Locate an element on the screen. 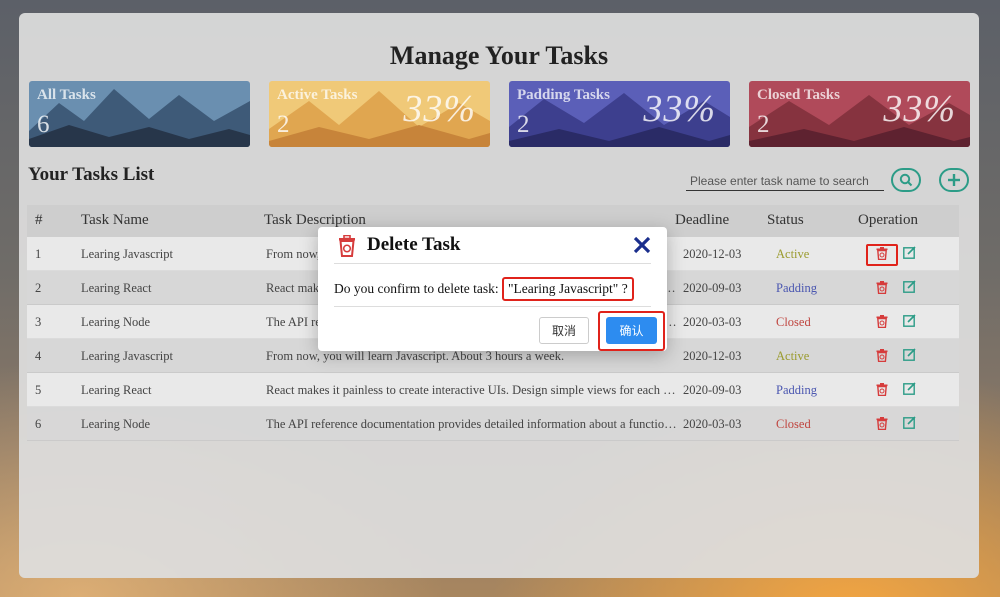 Image resolution: width=1000 pixels, height=597 pixels. trash-icon is located at coordinates (347, 246).